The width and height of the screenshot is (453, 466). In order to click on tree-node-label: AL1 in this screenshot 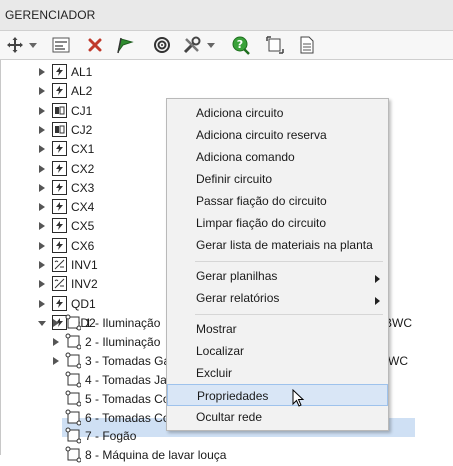, I will do `click(82, 72)`.